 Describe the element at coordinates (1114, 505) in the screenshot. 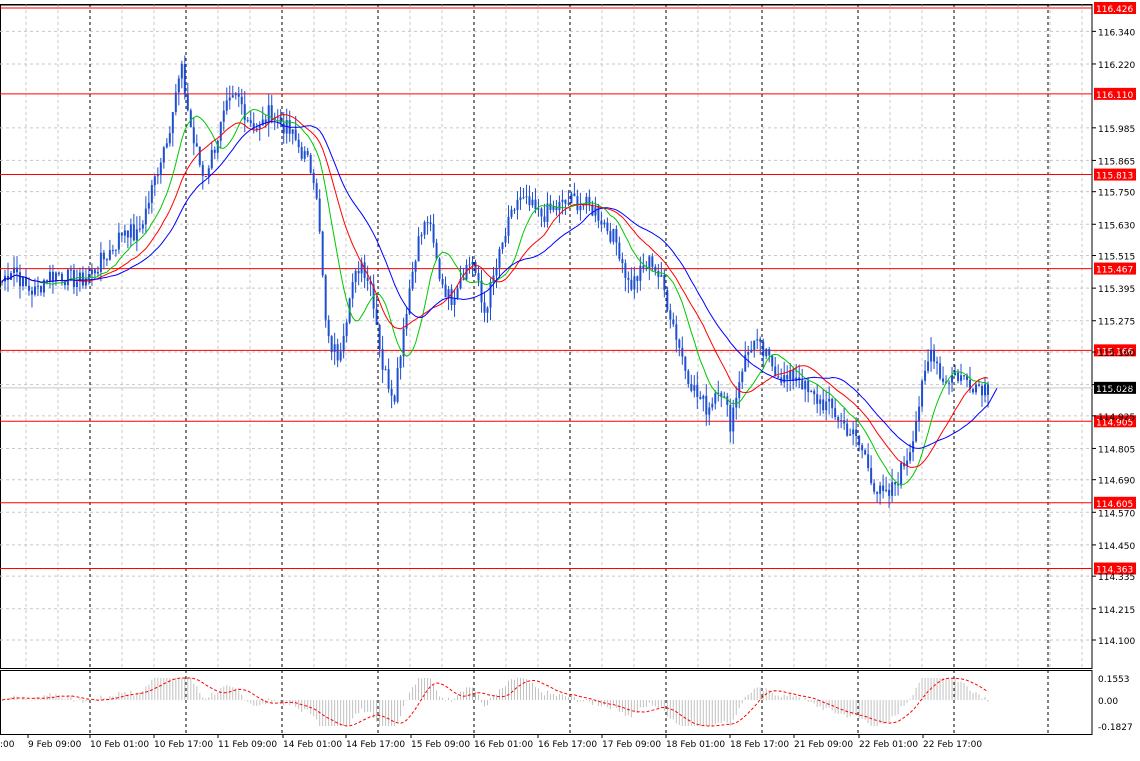

I see `level-label: 114.605` at that location.